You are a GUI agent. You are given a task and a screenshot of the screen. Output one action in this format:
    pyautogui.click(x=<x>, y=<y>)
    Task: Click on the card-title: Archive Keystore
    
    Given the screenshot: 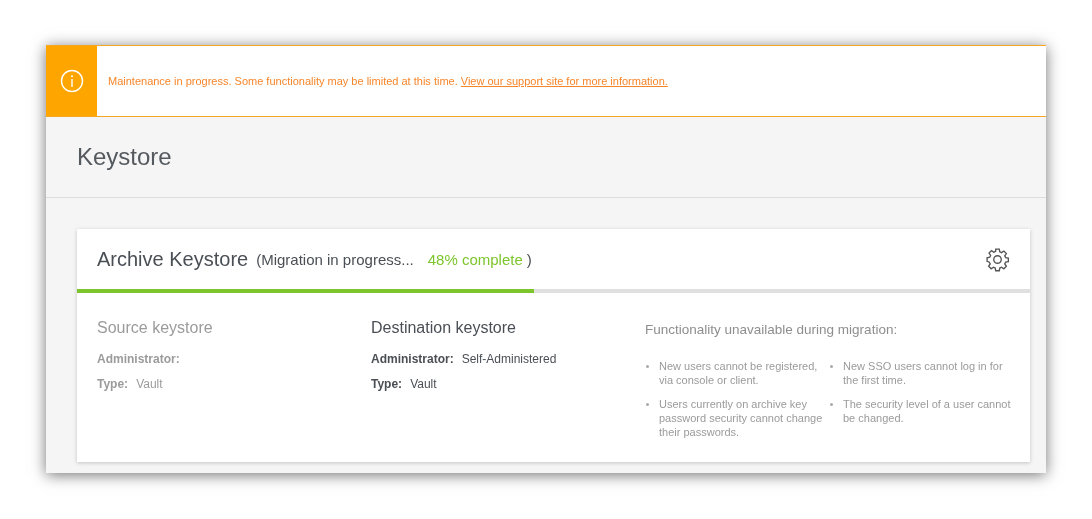 What is the action you would take?
    pyautogui.click(x=173, y=259)
    